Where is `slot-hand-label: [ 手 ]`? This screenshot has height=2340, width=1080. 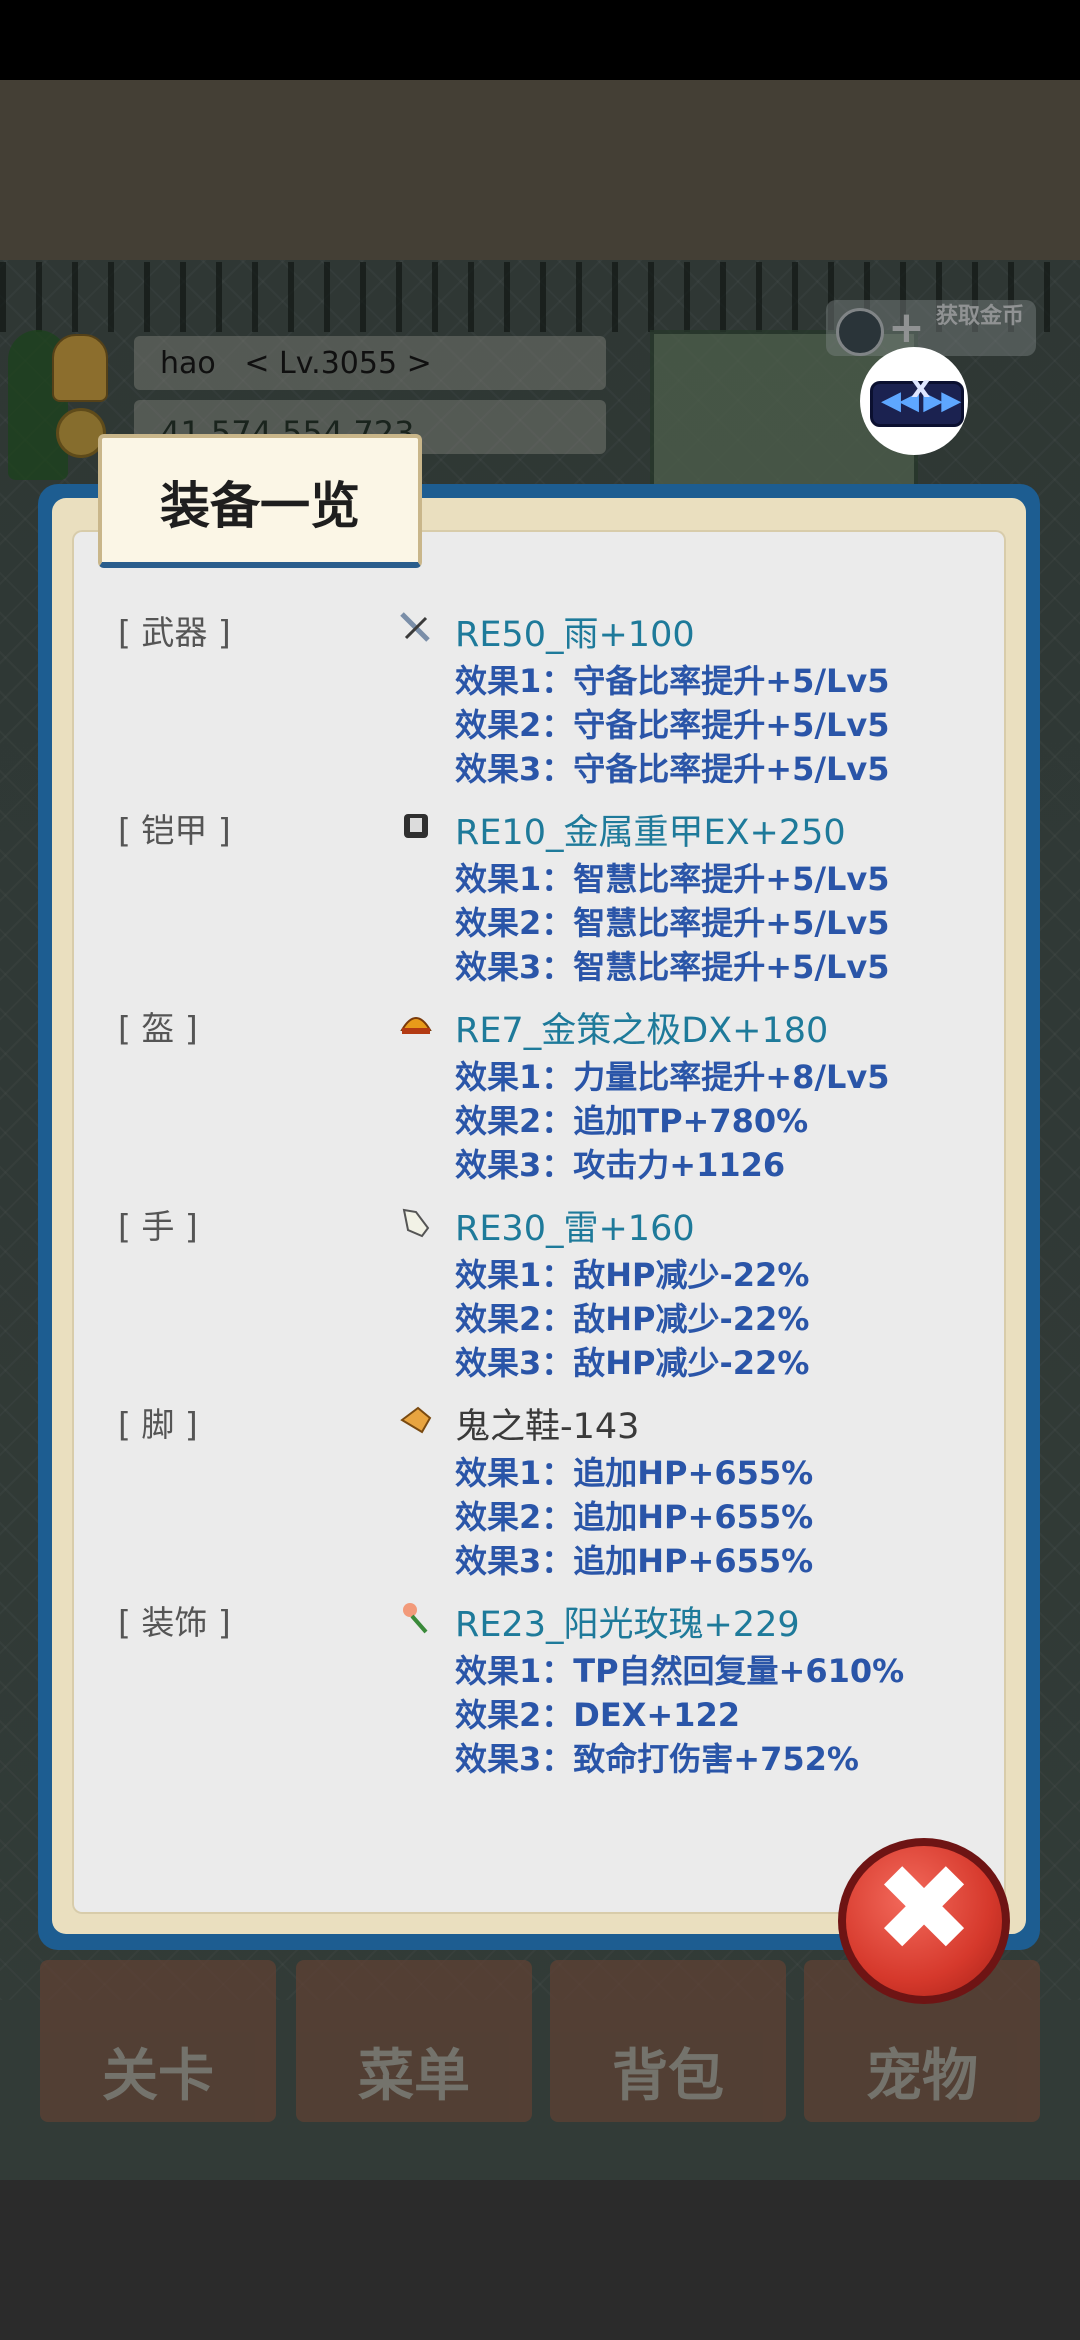 slot-hand-label: [ 手 ] is located at coordinates (158, 1226).